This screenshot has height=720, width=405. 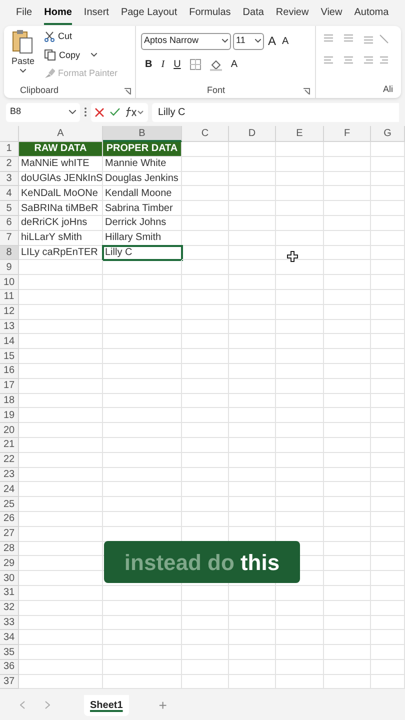 I want to click on ribbon-tab: File, so click(x=24, y=15).